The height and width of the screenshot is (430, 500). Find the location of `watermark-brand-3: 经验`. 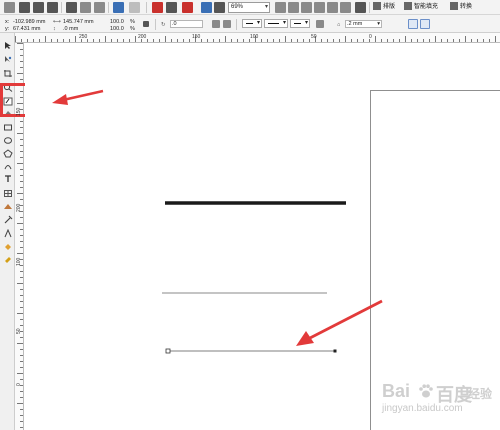

watermark-brand-3: 经验 is located at coordinates (480, 394).